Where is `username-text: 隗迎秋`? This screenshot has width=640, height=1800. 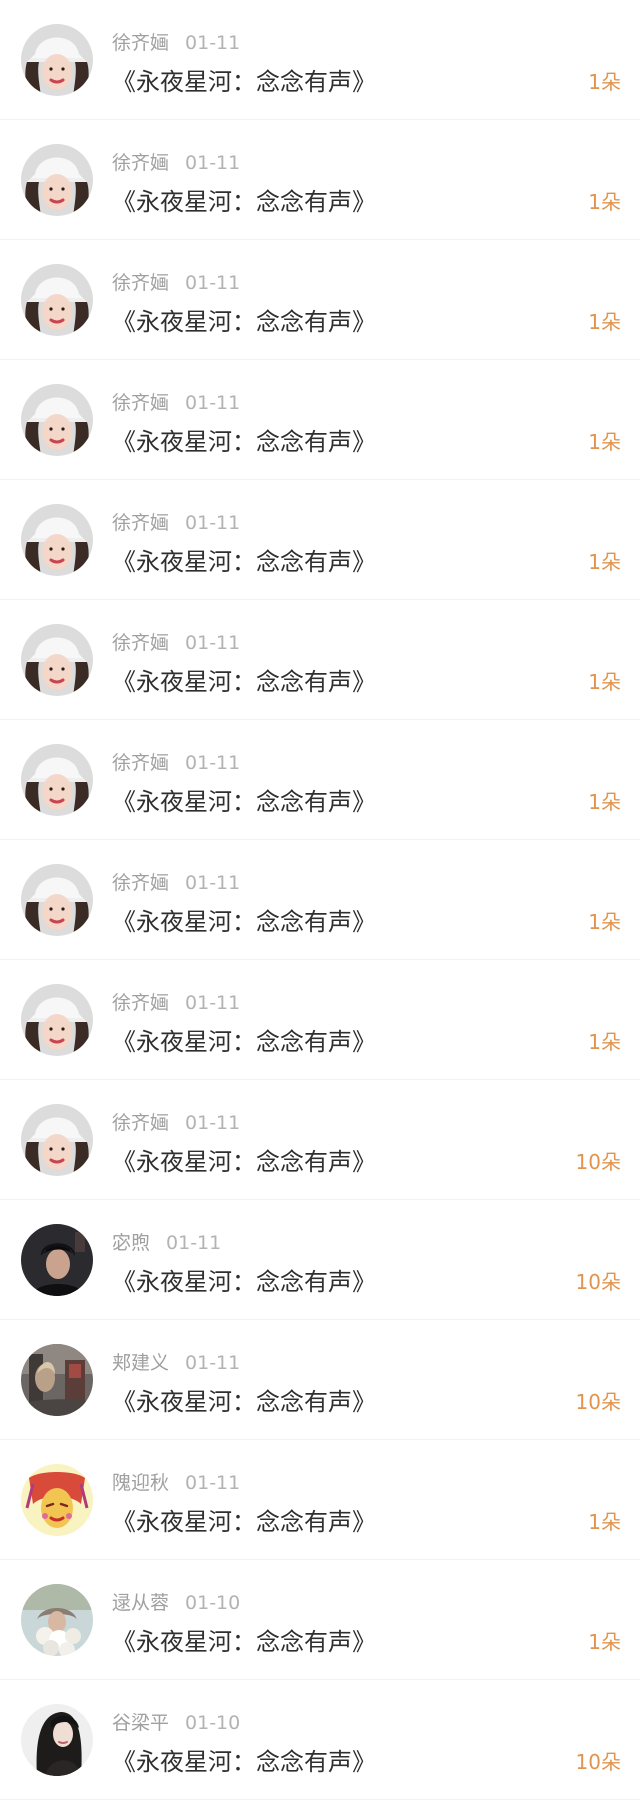
username-text: 隗迎秋 is located at coordinates (140, 1483).